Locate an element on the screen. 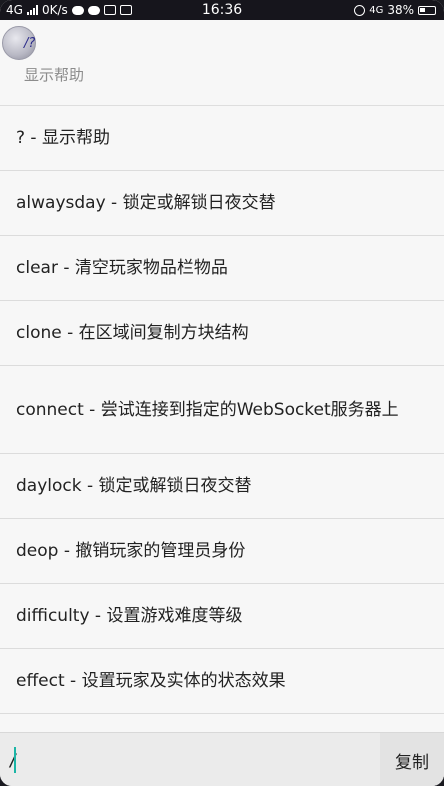  list-item: difficulty - 设置游戏难度等级 is located at coordinates (222, 616).